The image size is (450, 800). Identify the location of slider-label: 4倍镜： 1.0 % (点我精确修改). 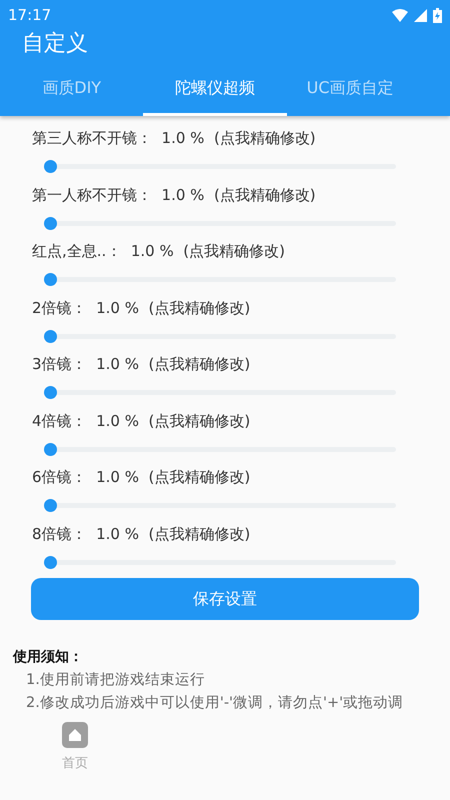
(217, 423).